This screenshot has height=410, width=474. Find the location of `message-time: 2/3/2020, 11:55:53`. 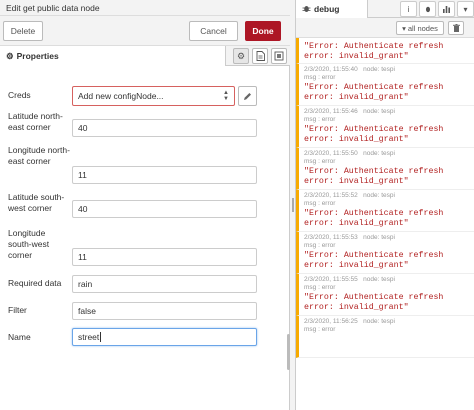

message-time: 2/3/2020, 11:55:53 is located at coordinates (331, 237).